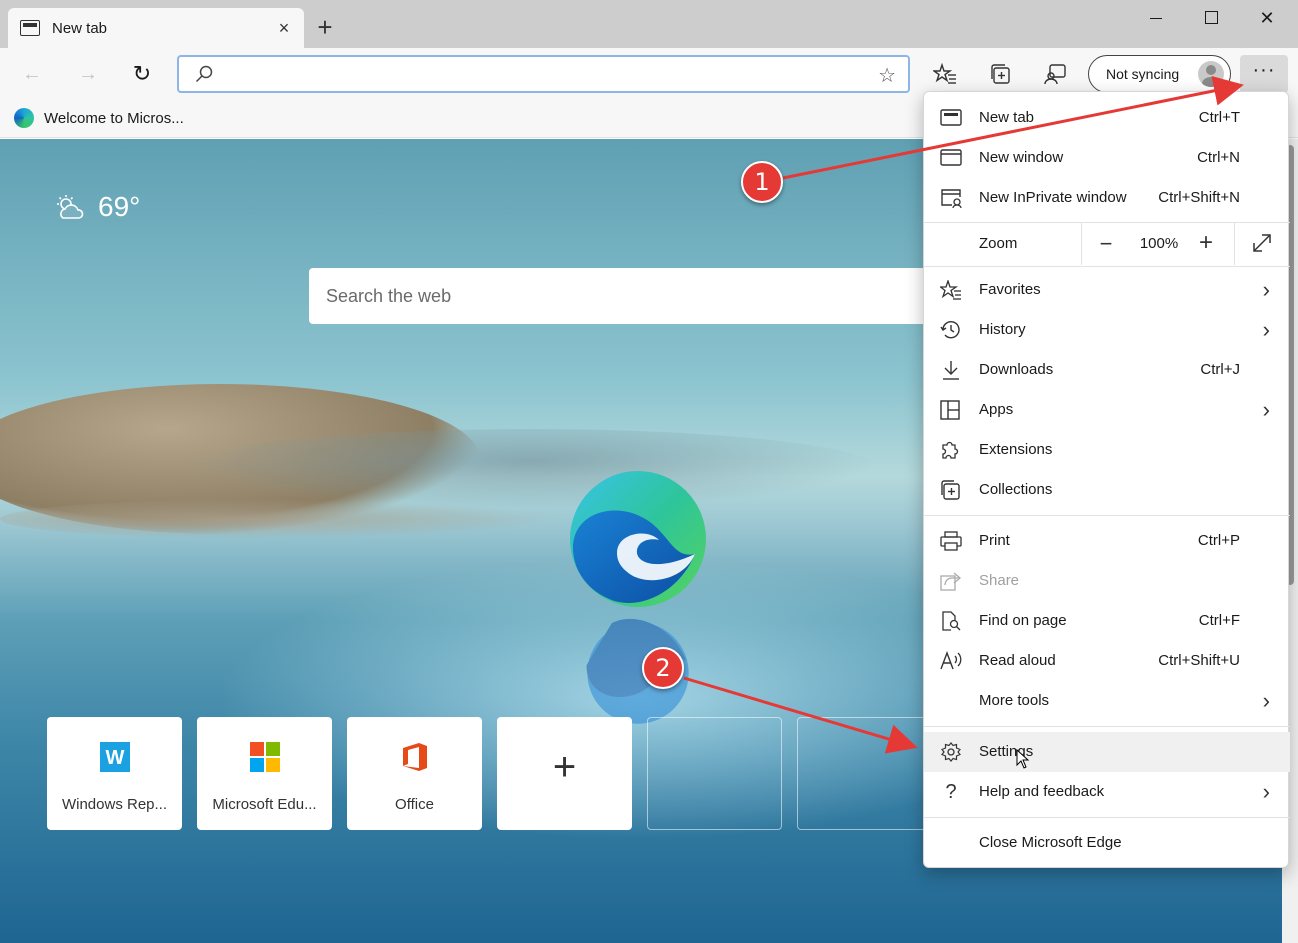  Describe the element at coordinates (951, 752) in the screenshot. I see `gear-icon` at that location.